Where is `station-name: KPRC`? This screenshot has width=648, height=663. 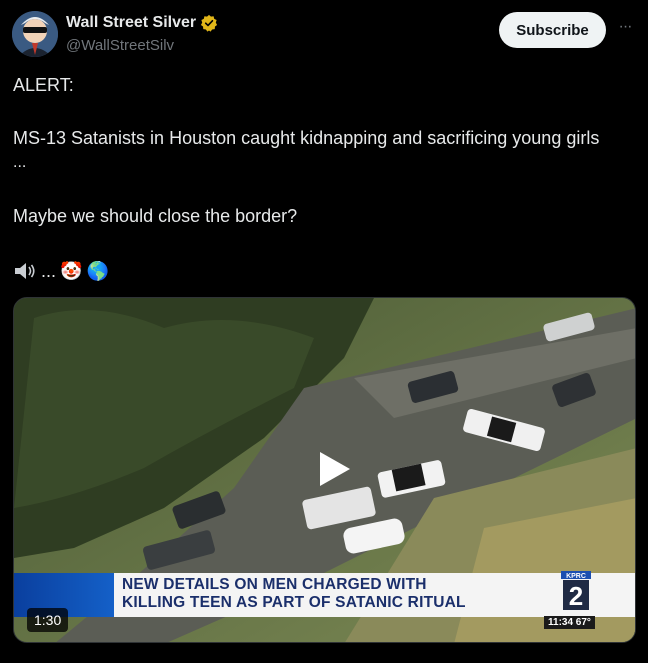 station-name: KPRC is located at coordinates (576, 576).